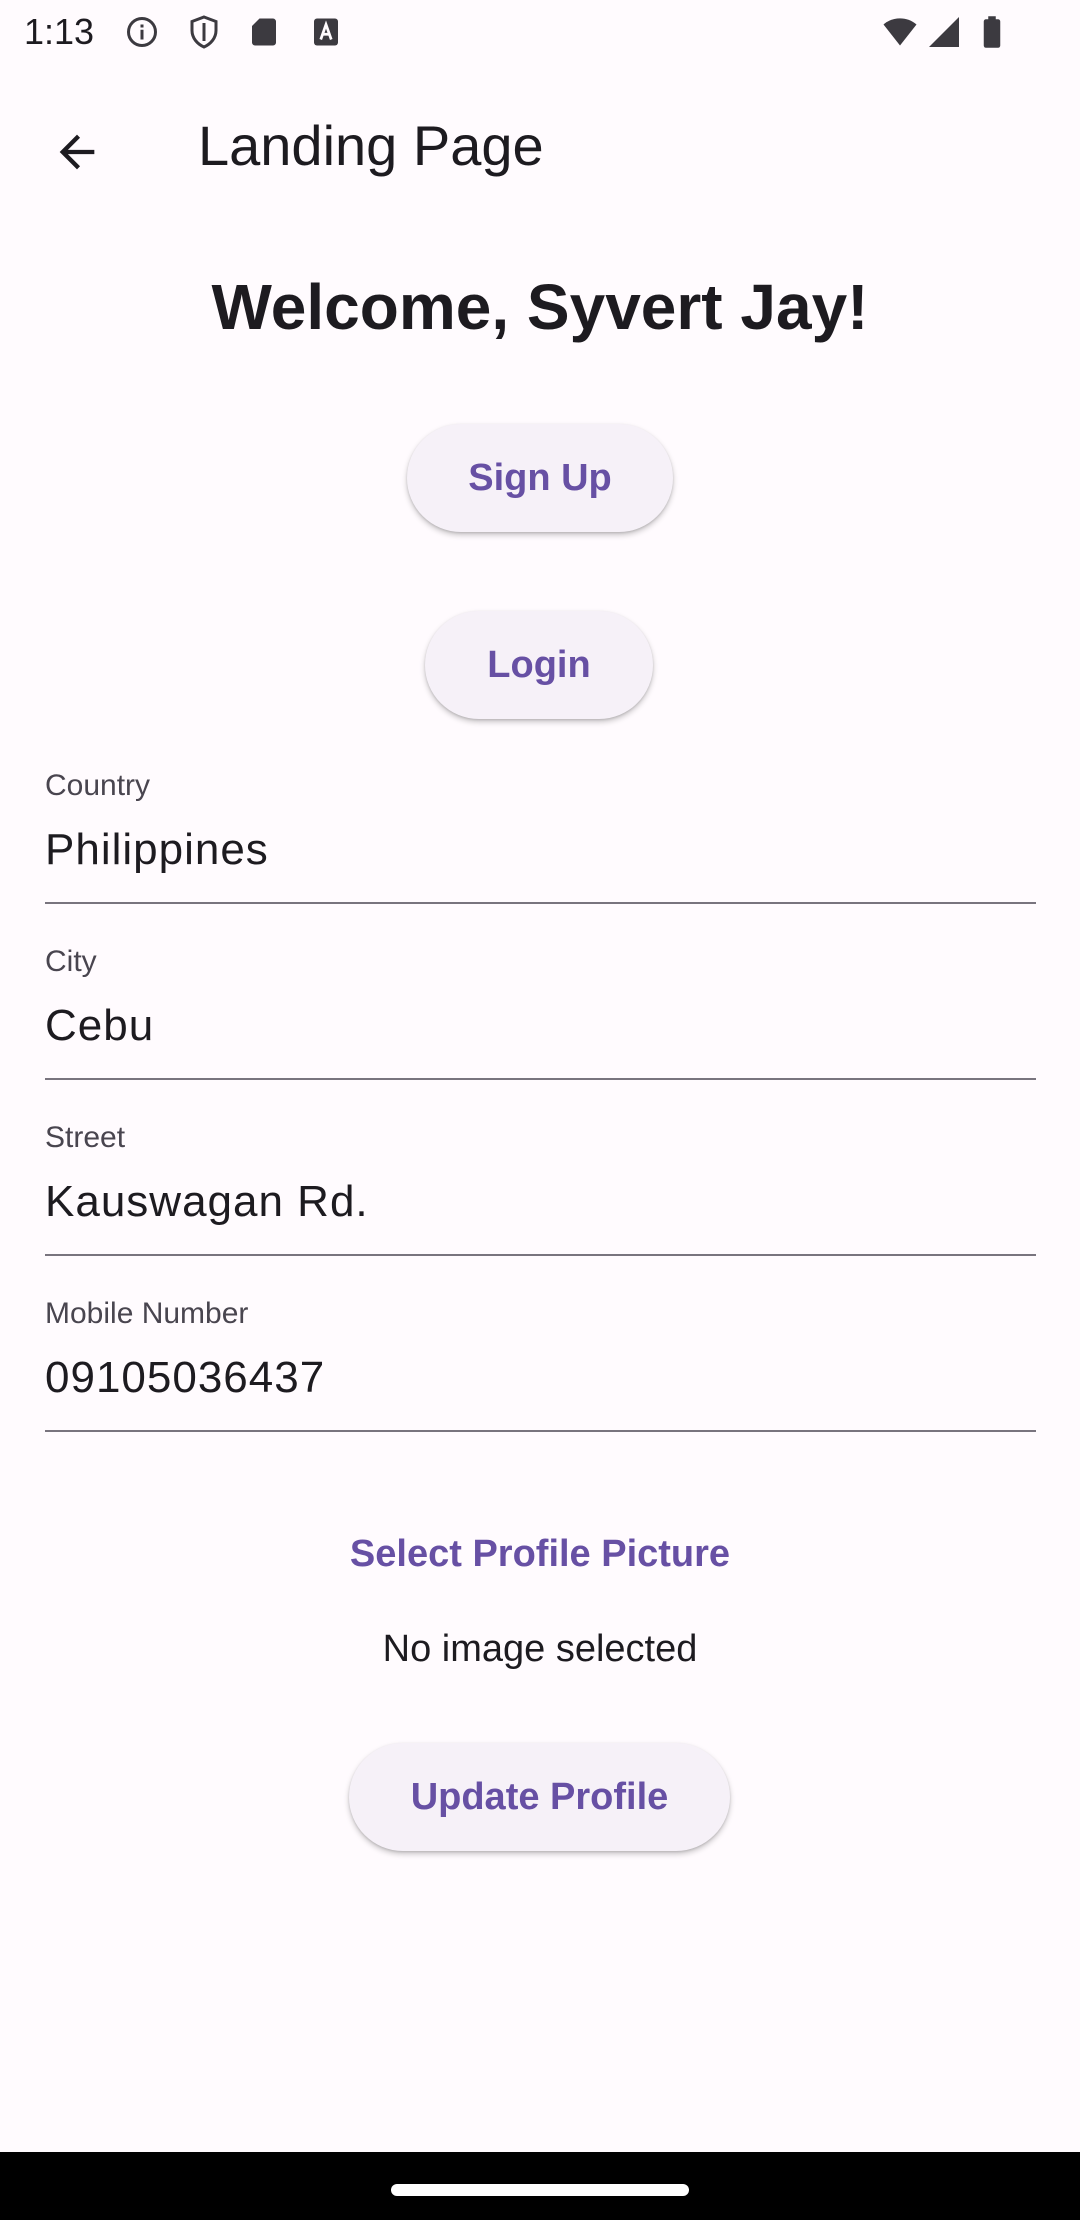 The height and width of the screenshot is (2220, 1080). Describe the element at coordinates (371, 145) in the screenshot. I see `page-title: Landing Page` at that location.